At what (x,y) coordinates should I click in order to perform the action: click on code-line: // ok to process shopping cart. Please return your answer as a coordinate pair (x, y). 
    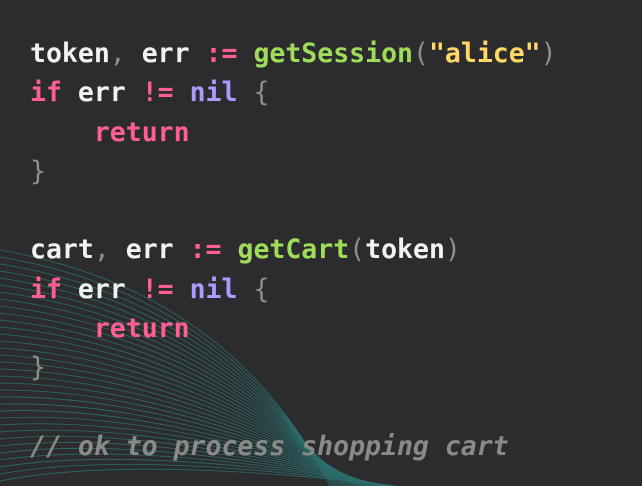
    Looking at the image, I should click on (293, 446).